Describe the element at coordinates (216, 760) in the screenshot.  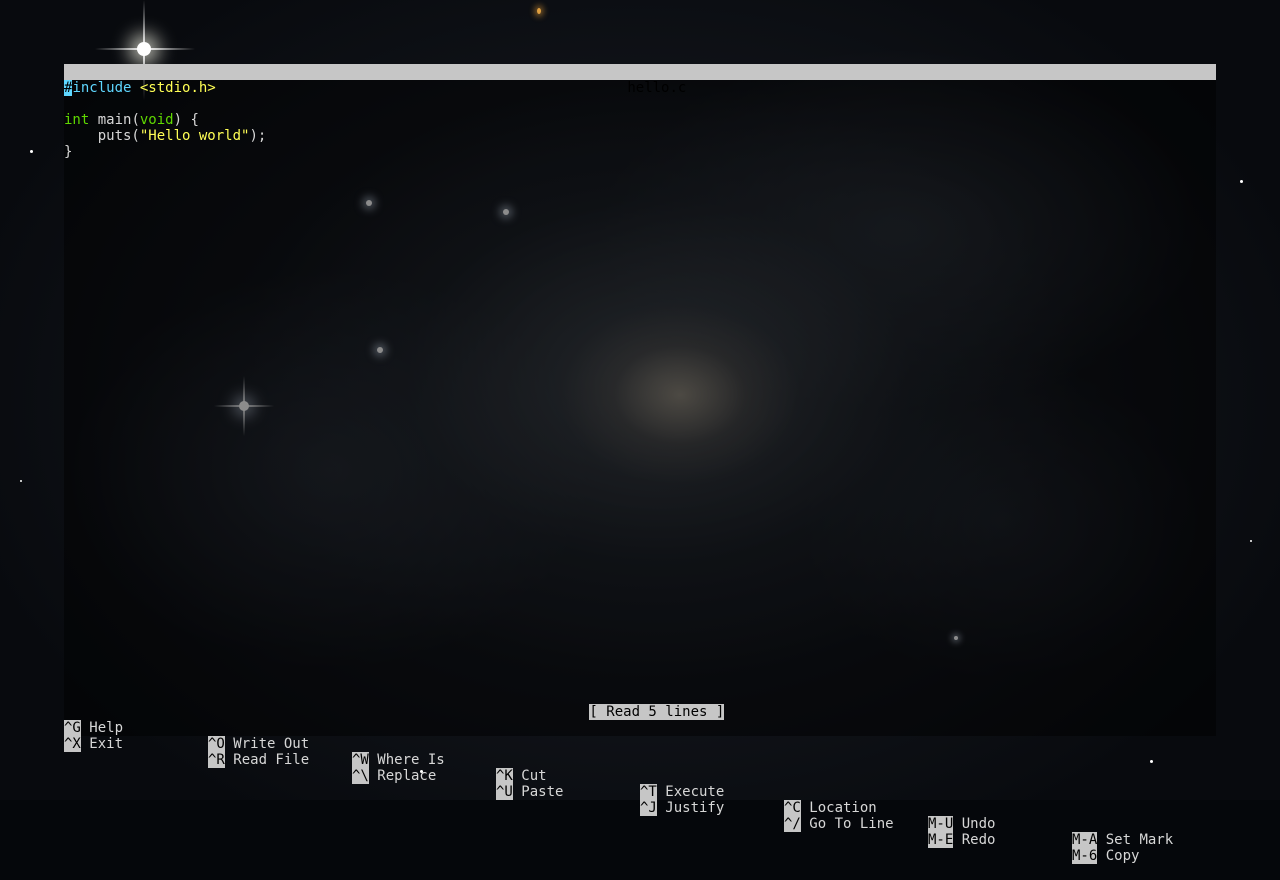
I see `shortcut-key: ^R` at that location.